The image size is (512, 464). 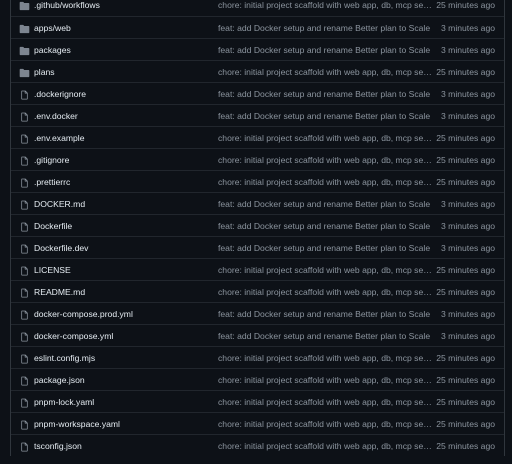 I want to click on file-name-link: DOCKER.md, so click(x=59, y=204).